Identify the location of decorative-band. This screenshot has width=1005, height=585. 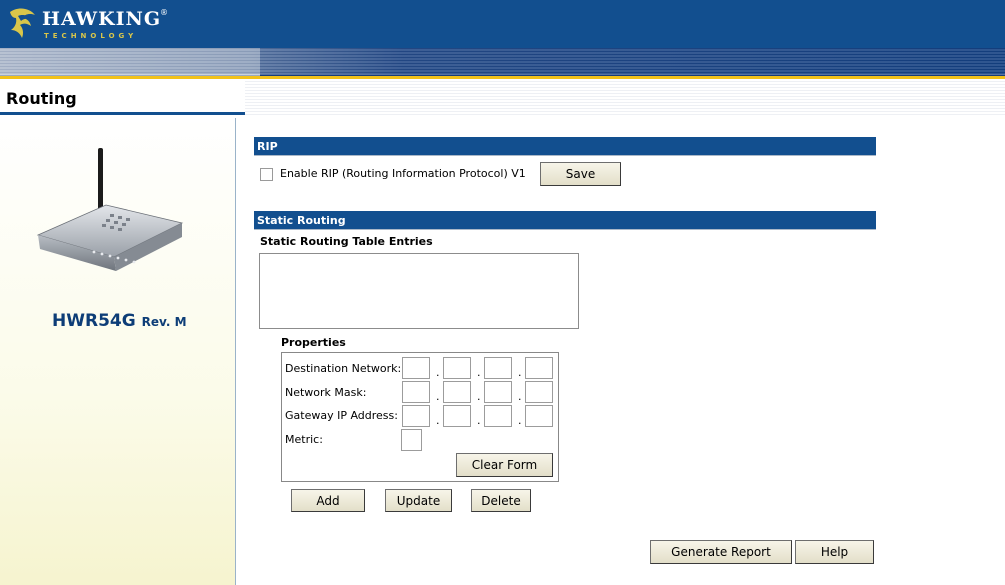
(502, 63).